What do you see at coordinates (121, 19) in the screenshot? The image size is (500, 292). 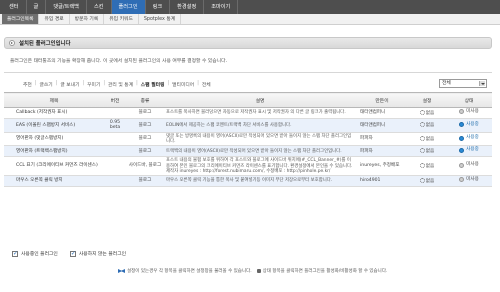 I see `sub-nav-item: 유입 키워드` at bounding box center [121, 19].